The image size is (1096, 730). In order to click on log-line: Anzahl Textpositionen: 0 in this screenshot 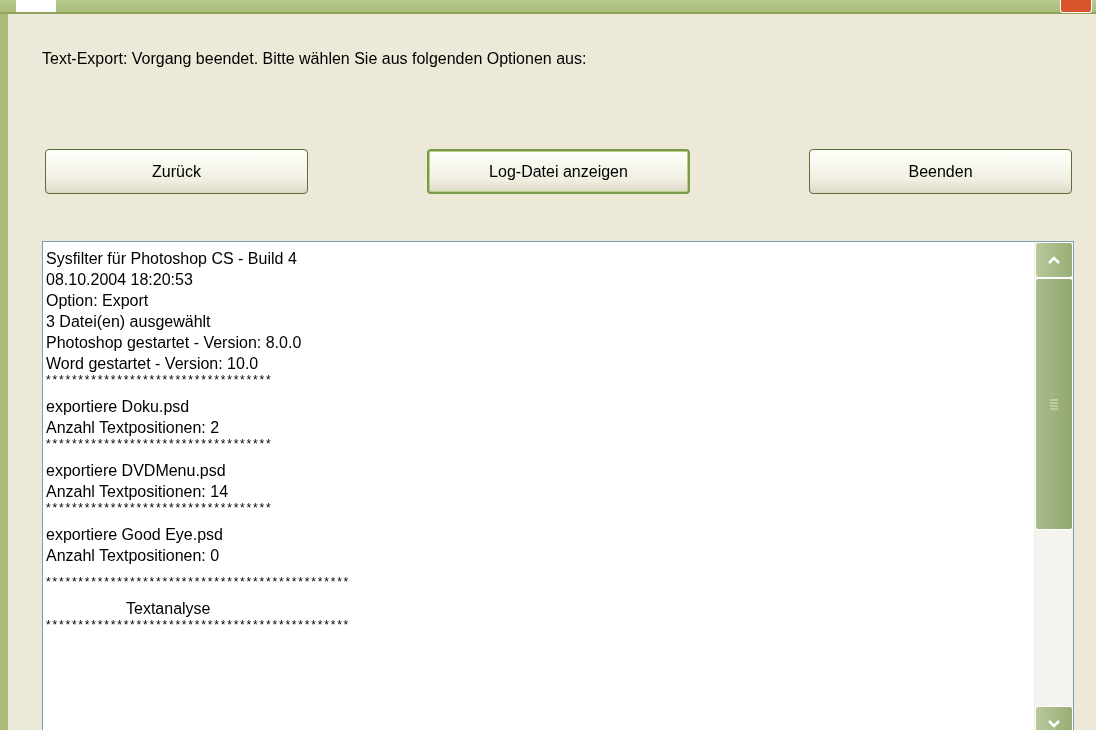, I will do `click(133, 556)`.